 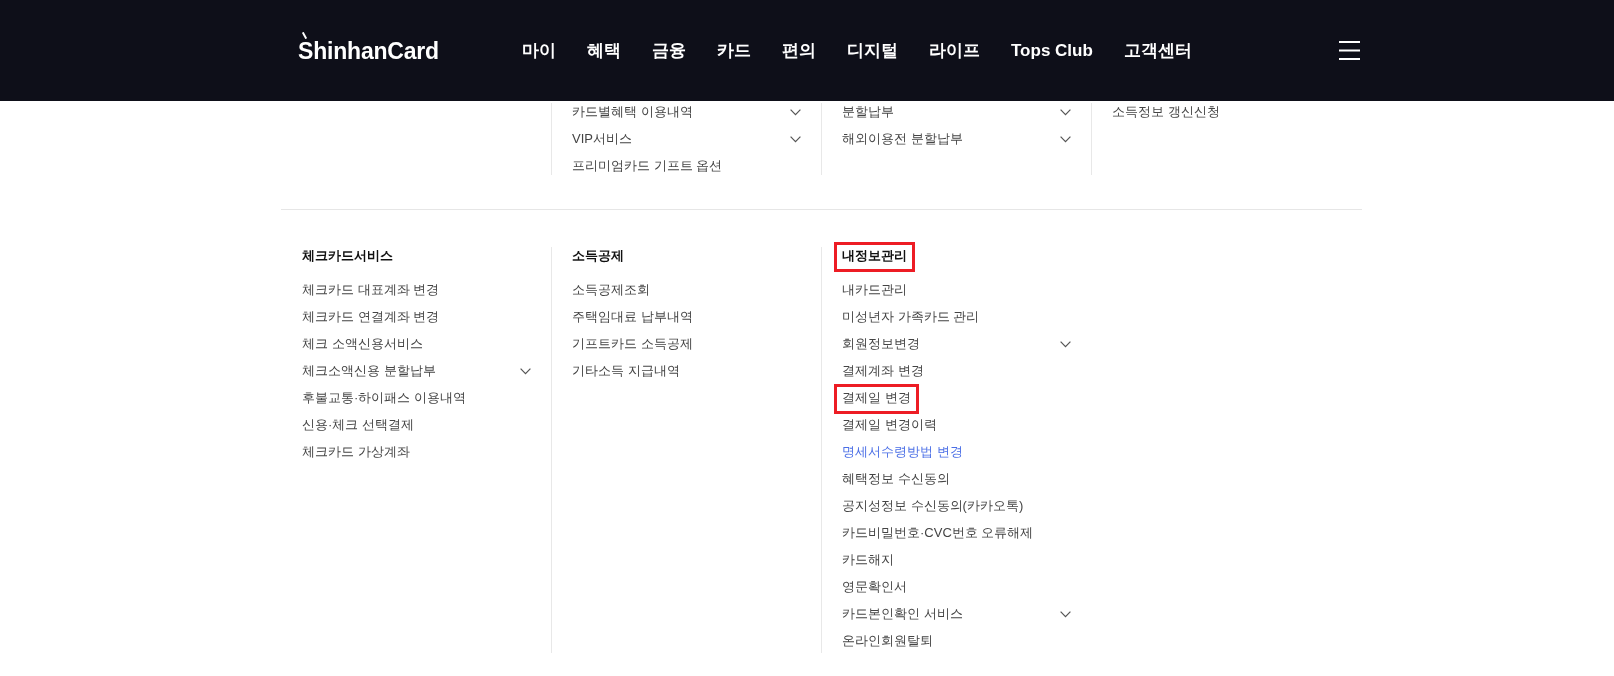 I want to click on menu-link: 공지성정보 수신동의(카카오톡), so click(x=933, y=506).